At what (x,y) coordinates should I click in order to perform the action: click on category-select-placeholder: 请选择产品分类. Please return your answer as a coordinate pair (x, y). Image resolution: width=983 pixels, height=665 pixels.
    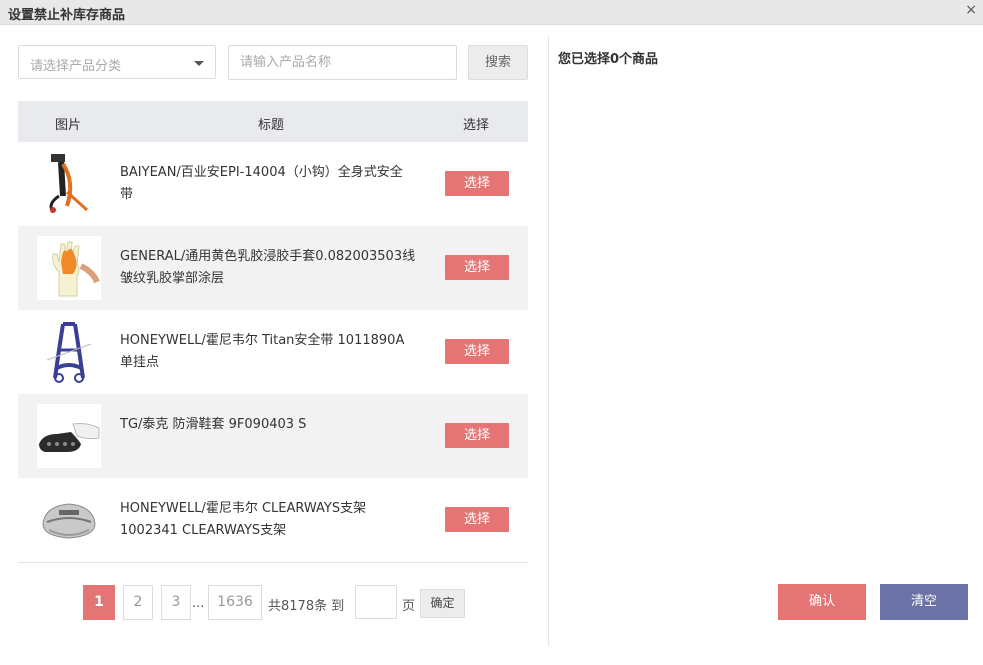
    Looking at the image, I should click on (76, 66).